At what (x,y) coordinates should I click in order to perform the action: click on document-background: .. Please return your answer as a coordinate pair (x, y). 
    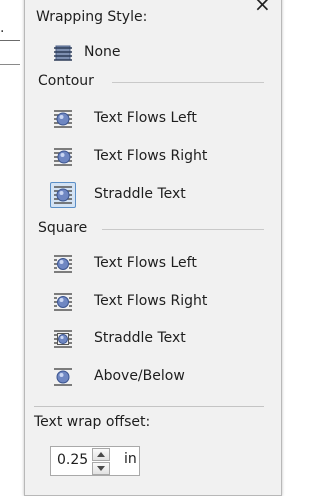
    Looking at the image, I should click on (13, 245).